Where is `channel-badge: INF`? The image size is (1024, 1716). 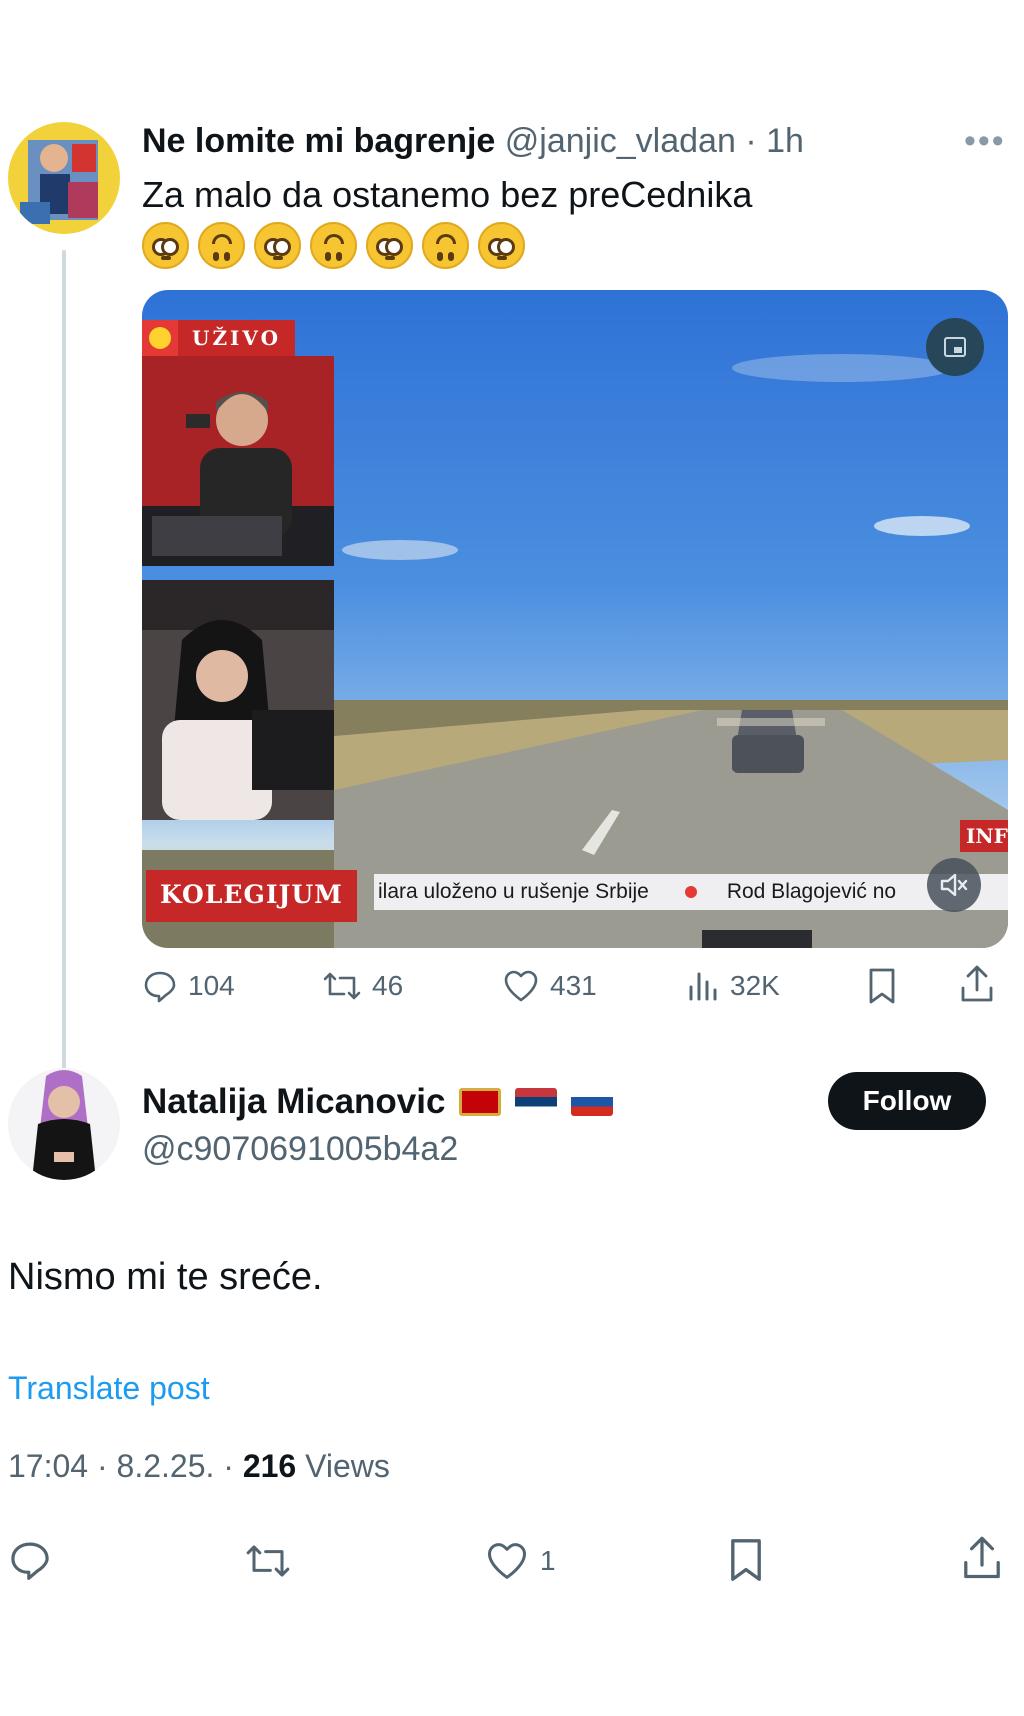
channel-badge: INF is located at coordinates (984, 836).